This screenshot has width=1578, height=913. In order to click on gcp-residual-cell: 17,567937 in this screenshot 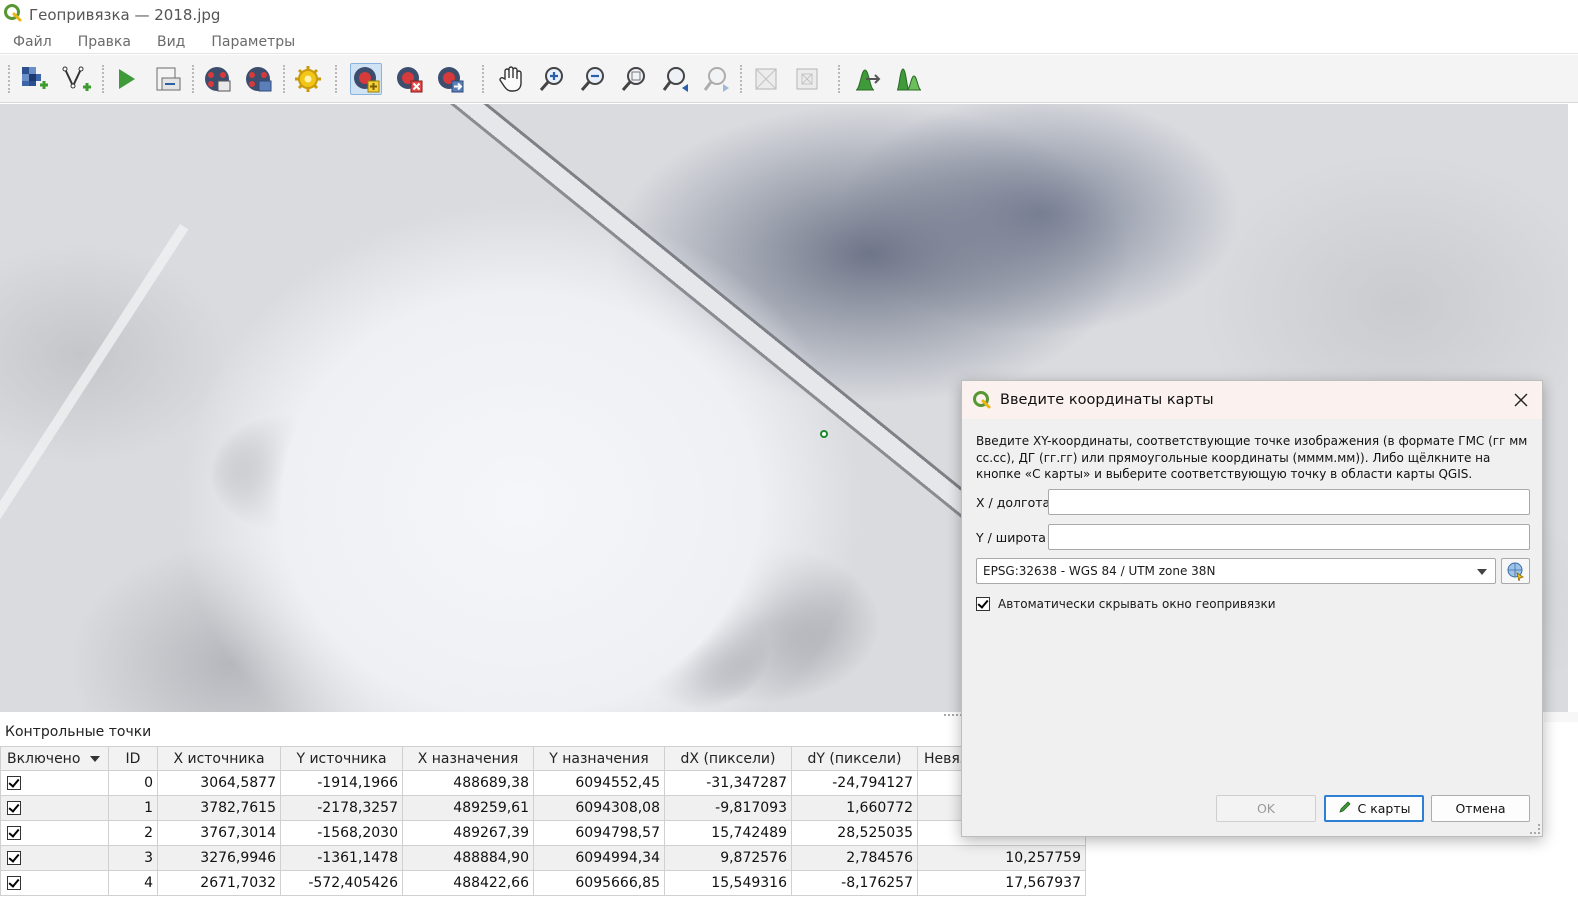, I will do `click(1001, 883)`.